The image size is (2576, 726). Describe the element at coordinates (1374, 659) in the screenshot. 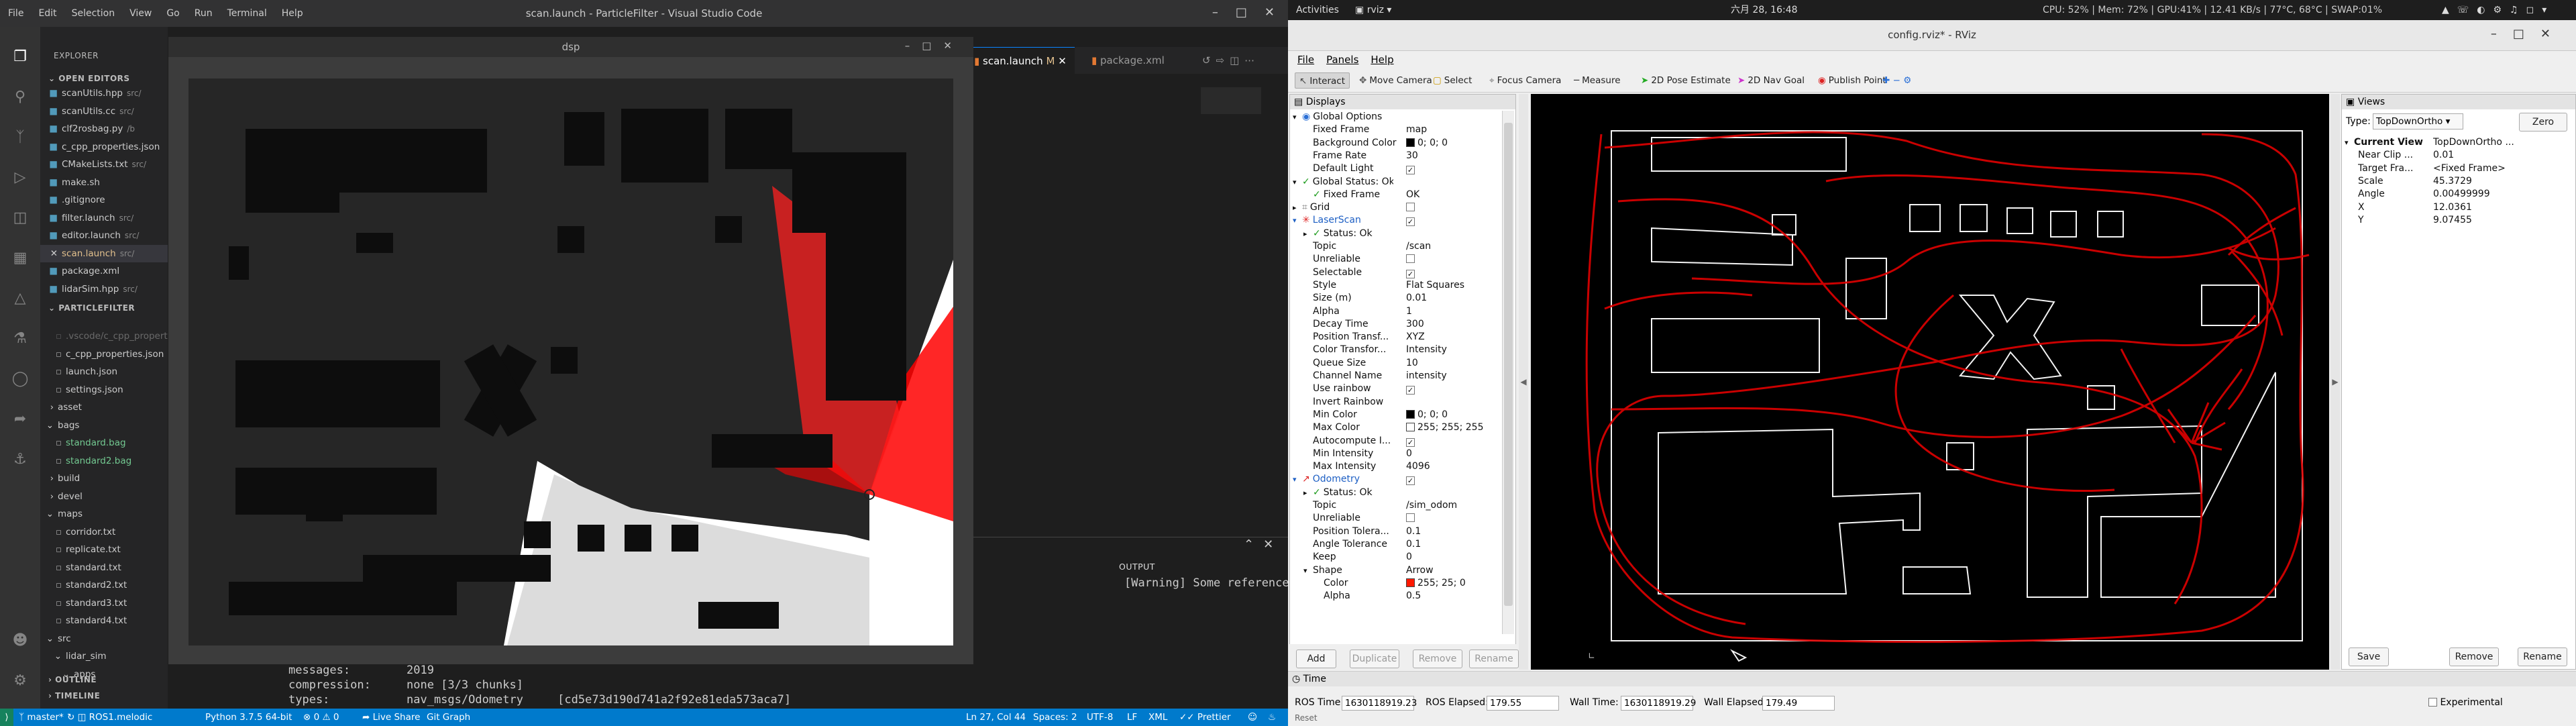

I see `display-duplicate-button: Duplicate` at that location.